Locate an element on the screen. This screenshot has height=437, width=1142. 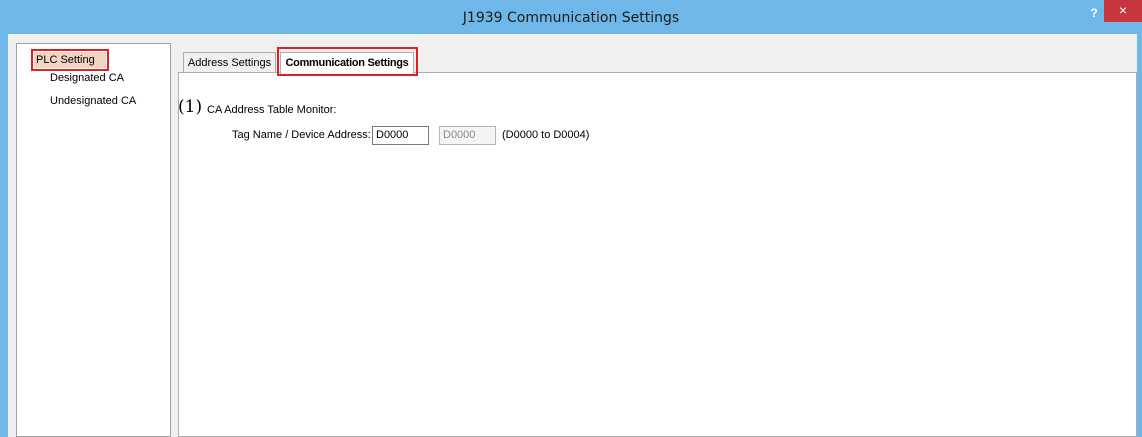
device-address-input: D0000 is located at coordinates (400, 135).